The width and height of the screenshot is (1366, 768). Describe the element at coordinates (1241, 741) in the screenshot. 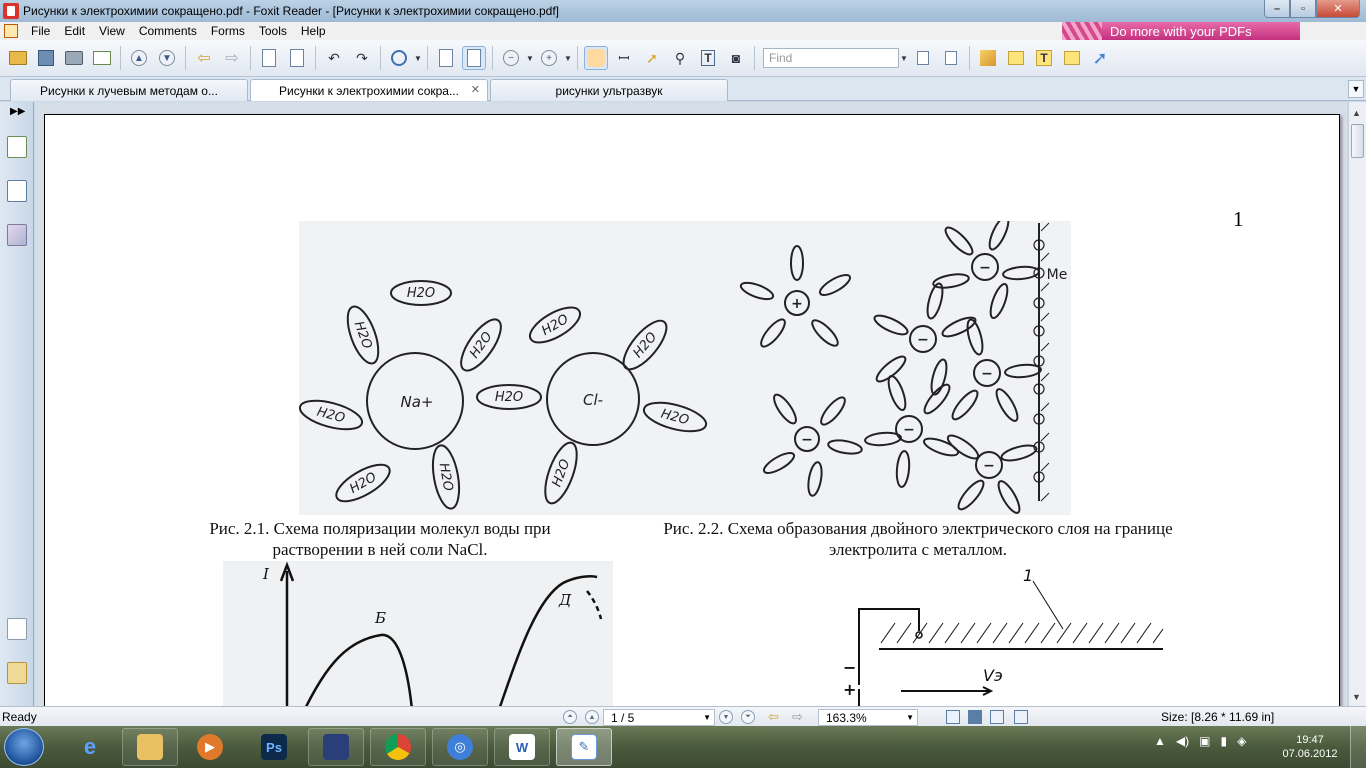

I see `language-icon: ◈` at that location.